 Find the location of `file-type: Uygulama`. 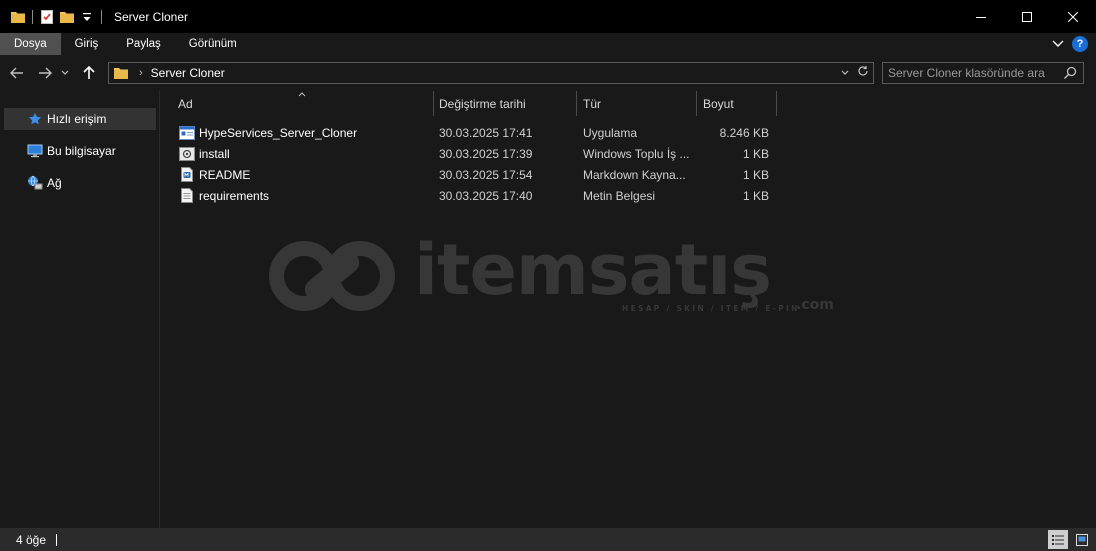

file-type: Uygulama is located at coordinates (610, 132).